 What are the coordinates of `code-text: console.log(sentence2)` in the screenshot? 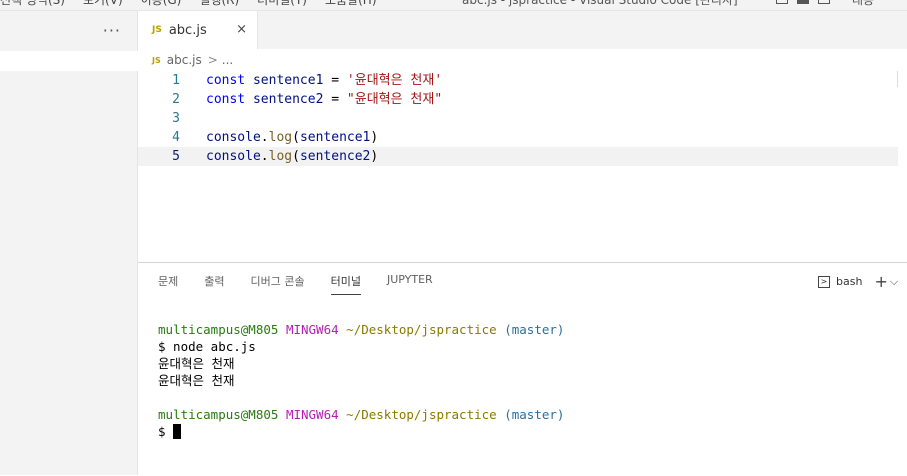 It's located at (292, 156).